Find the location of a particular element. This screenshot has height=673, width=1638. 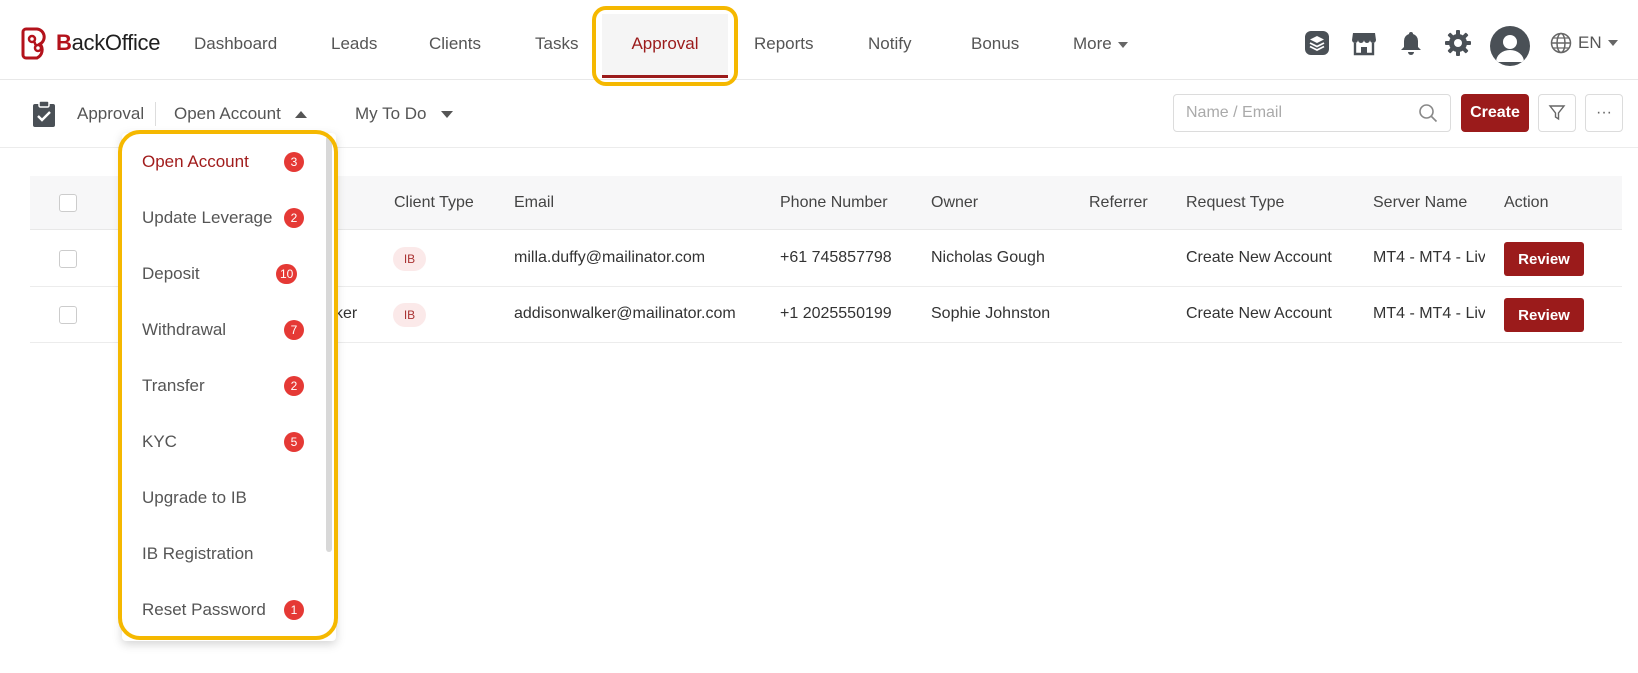

phone-cell: +1 2025550199 is located at coordinates (836, 313).